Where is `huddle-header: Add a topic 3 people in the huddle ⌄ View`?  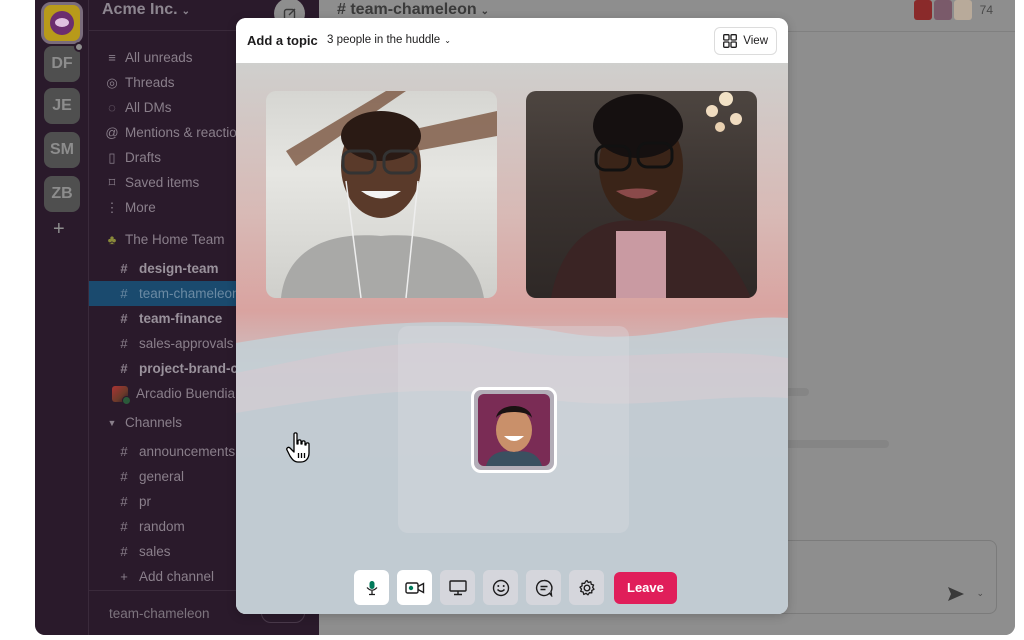
huddle-header: Add a topic 3 people in the huddle ⌄ View is located at coordinates (512, 40).